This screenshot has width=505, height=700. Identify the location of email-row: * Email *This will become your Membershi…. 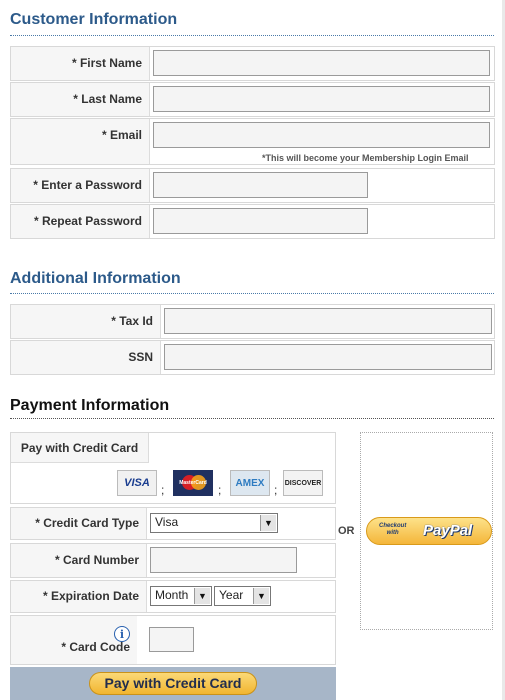
(252, 141).